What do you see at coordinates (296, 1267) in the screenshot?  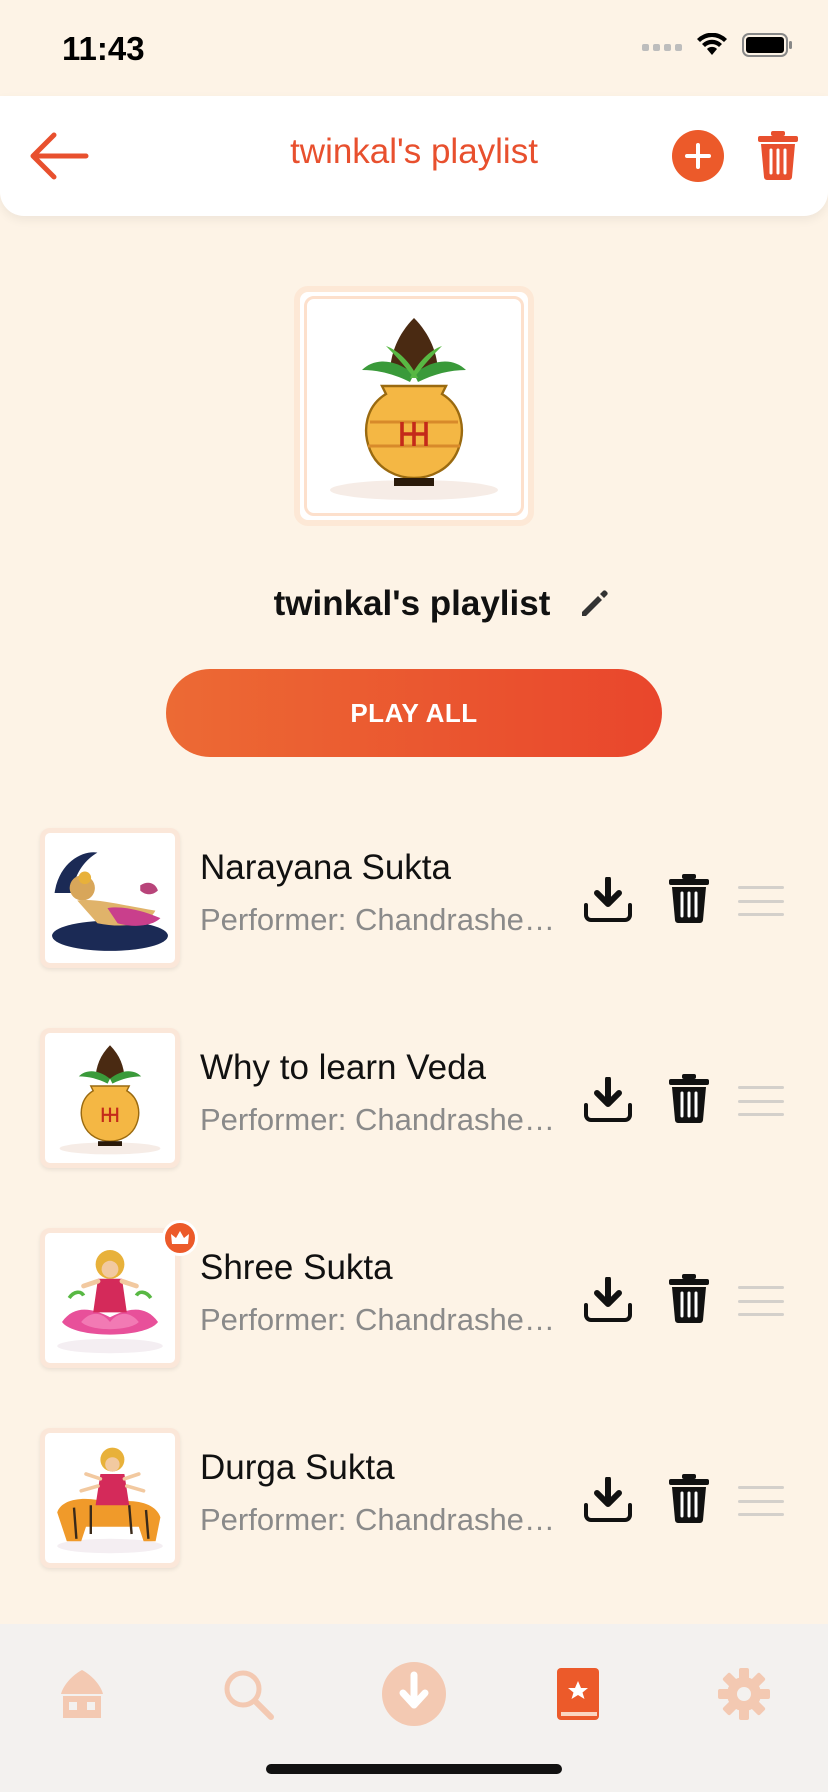 I see `track-title: Shree Sukta` at bounding box center [296, 1267].